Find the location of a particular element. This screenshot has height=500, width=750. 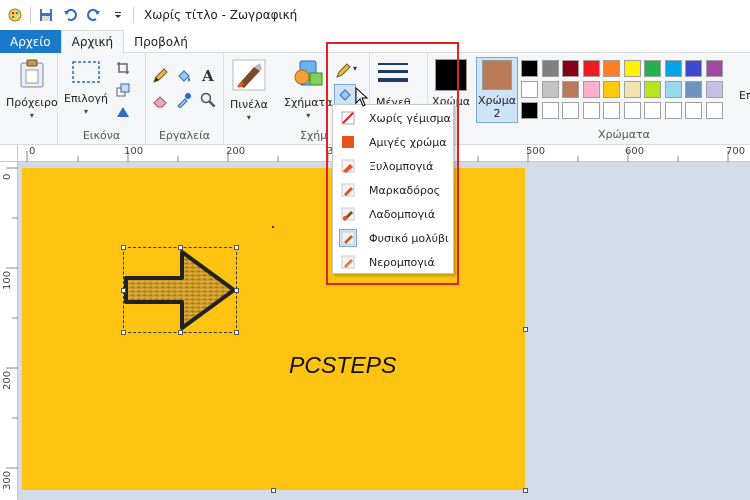

edit-colors-button: Επ is located at coordinates (744, 95).